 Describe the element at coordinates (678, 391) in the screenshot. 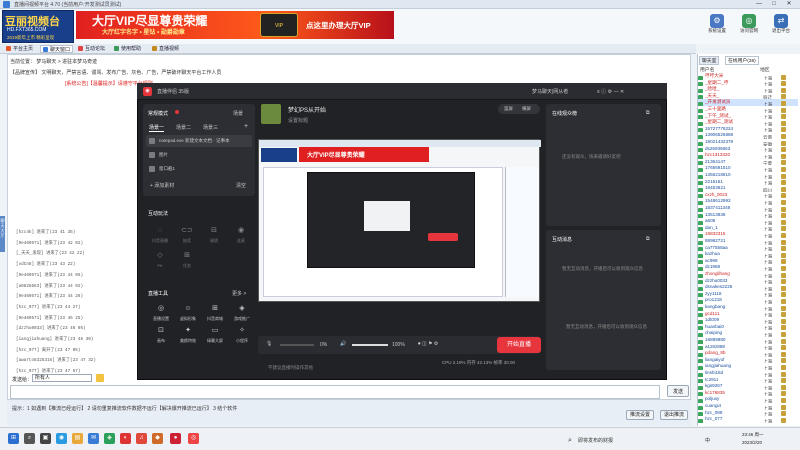

I see `send-button: 发送` at that location.